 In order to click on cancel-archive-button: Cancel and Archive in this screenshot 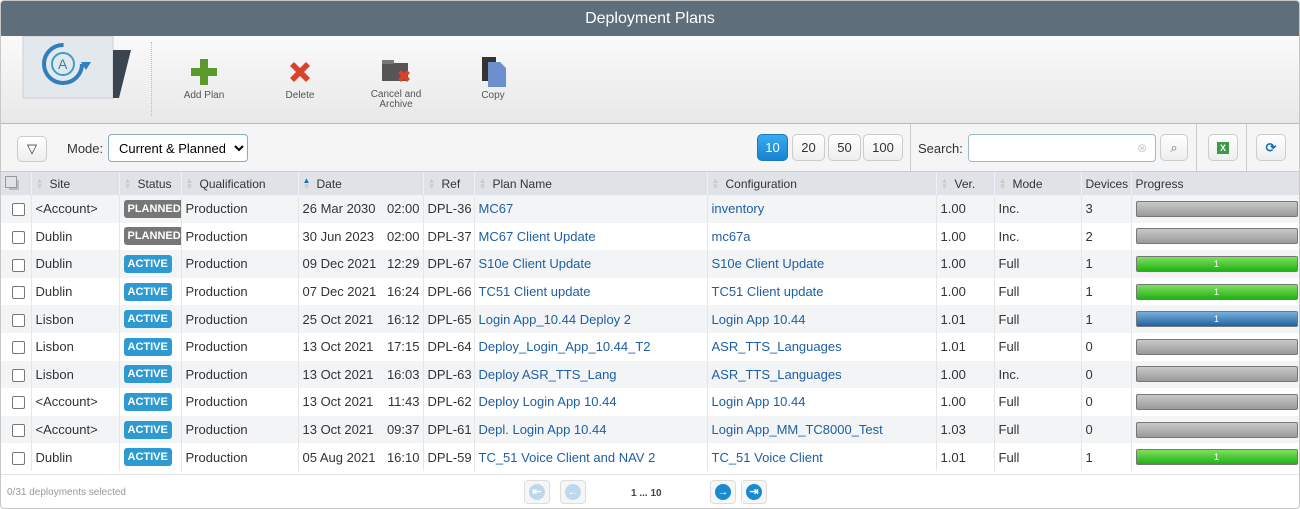, I will do `click(396, 82)`.